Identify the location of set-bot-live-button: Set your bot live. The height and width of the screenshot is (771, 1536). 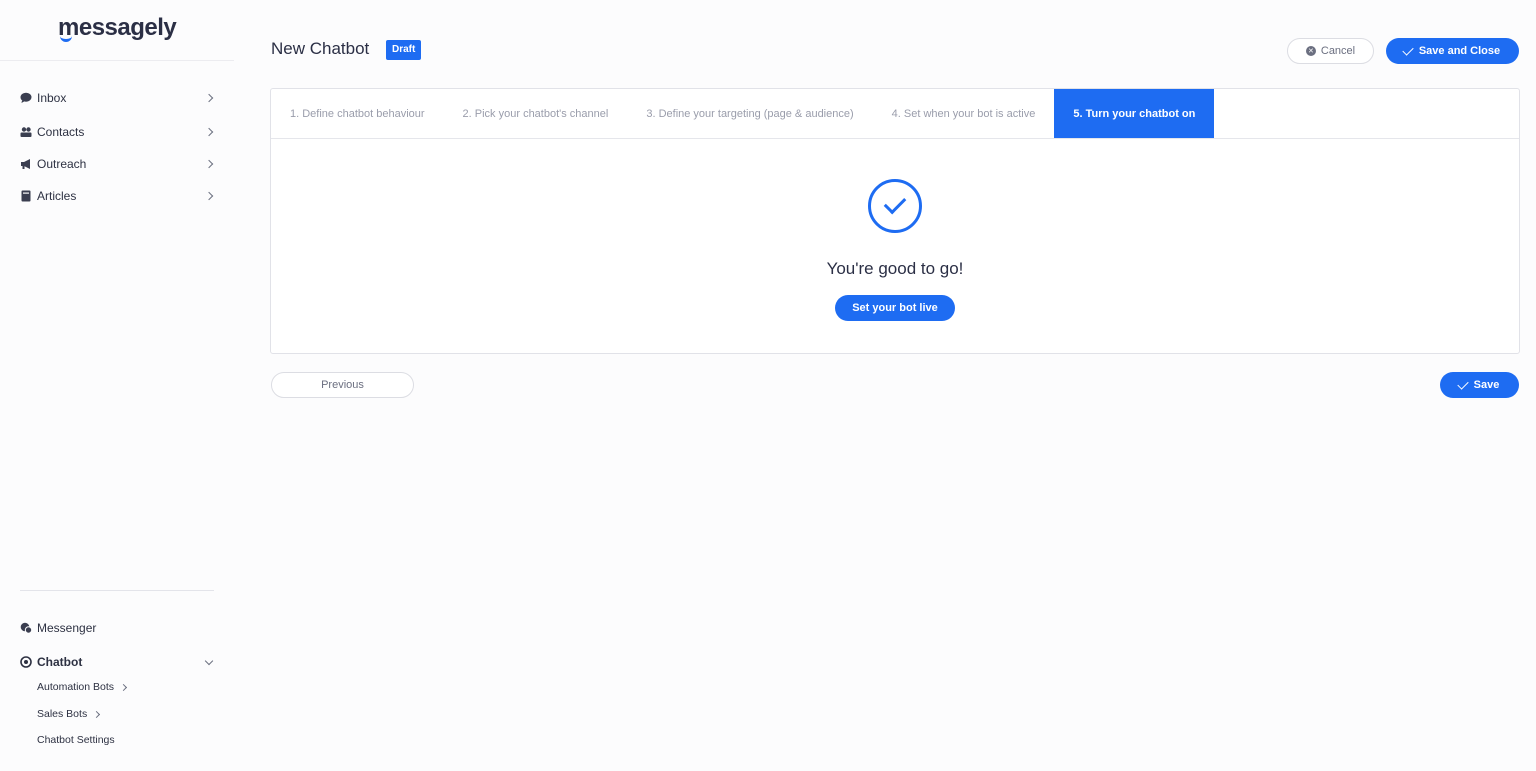
(895, 308).